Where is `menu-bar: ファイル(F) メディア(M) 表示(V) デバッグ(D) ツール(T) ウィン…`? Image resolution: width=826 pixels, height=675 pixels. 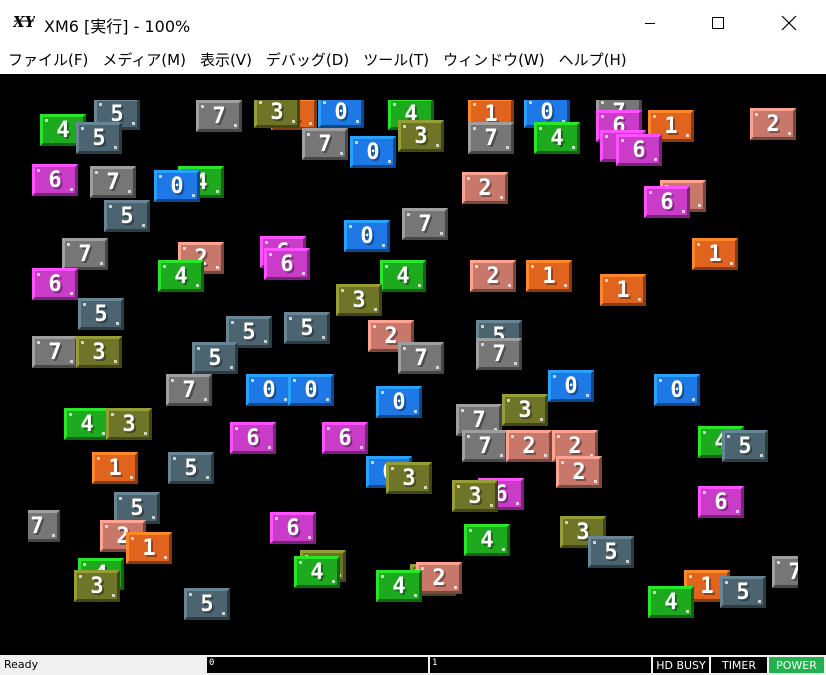
menu-bar: ファイル(F) メディア(M) 表示(V) デバッグ(D) ツール(T) ウィン… is located at coordinates (413, 60).